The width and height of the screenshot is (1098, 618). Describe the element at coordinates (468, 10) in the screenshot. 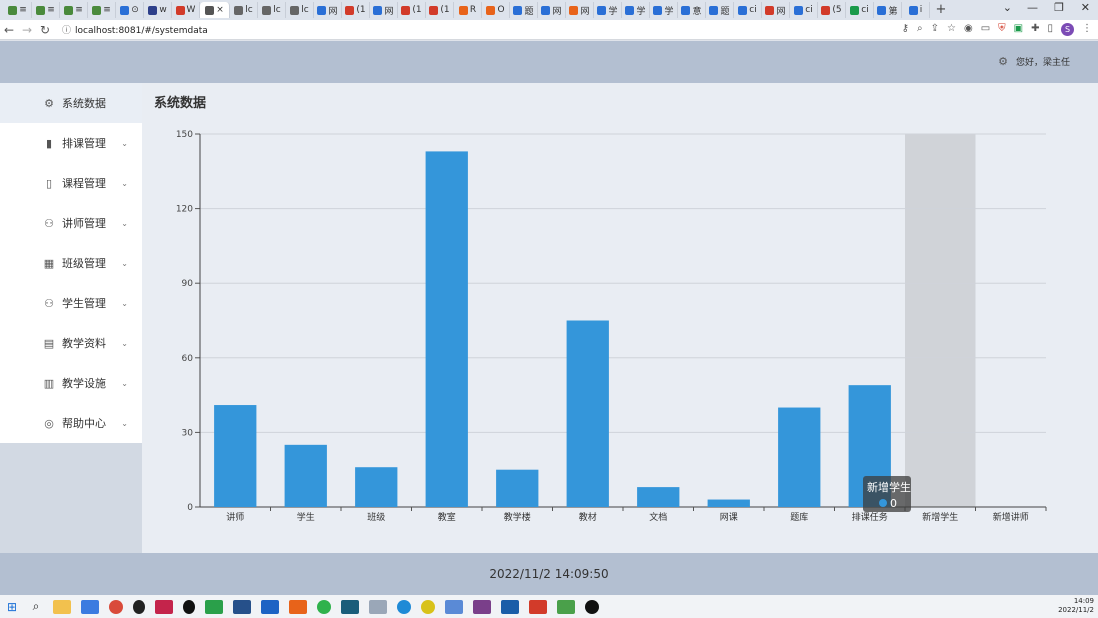

I see `browser-tab: R` at that location.